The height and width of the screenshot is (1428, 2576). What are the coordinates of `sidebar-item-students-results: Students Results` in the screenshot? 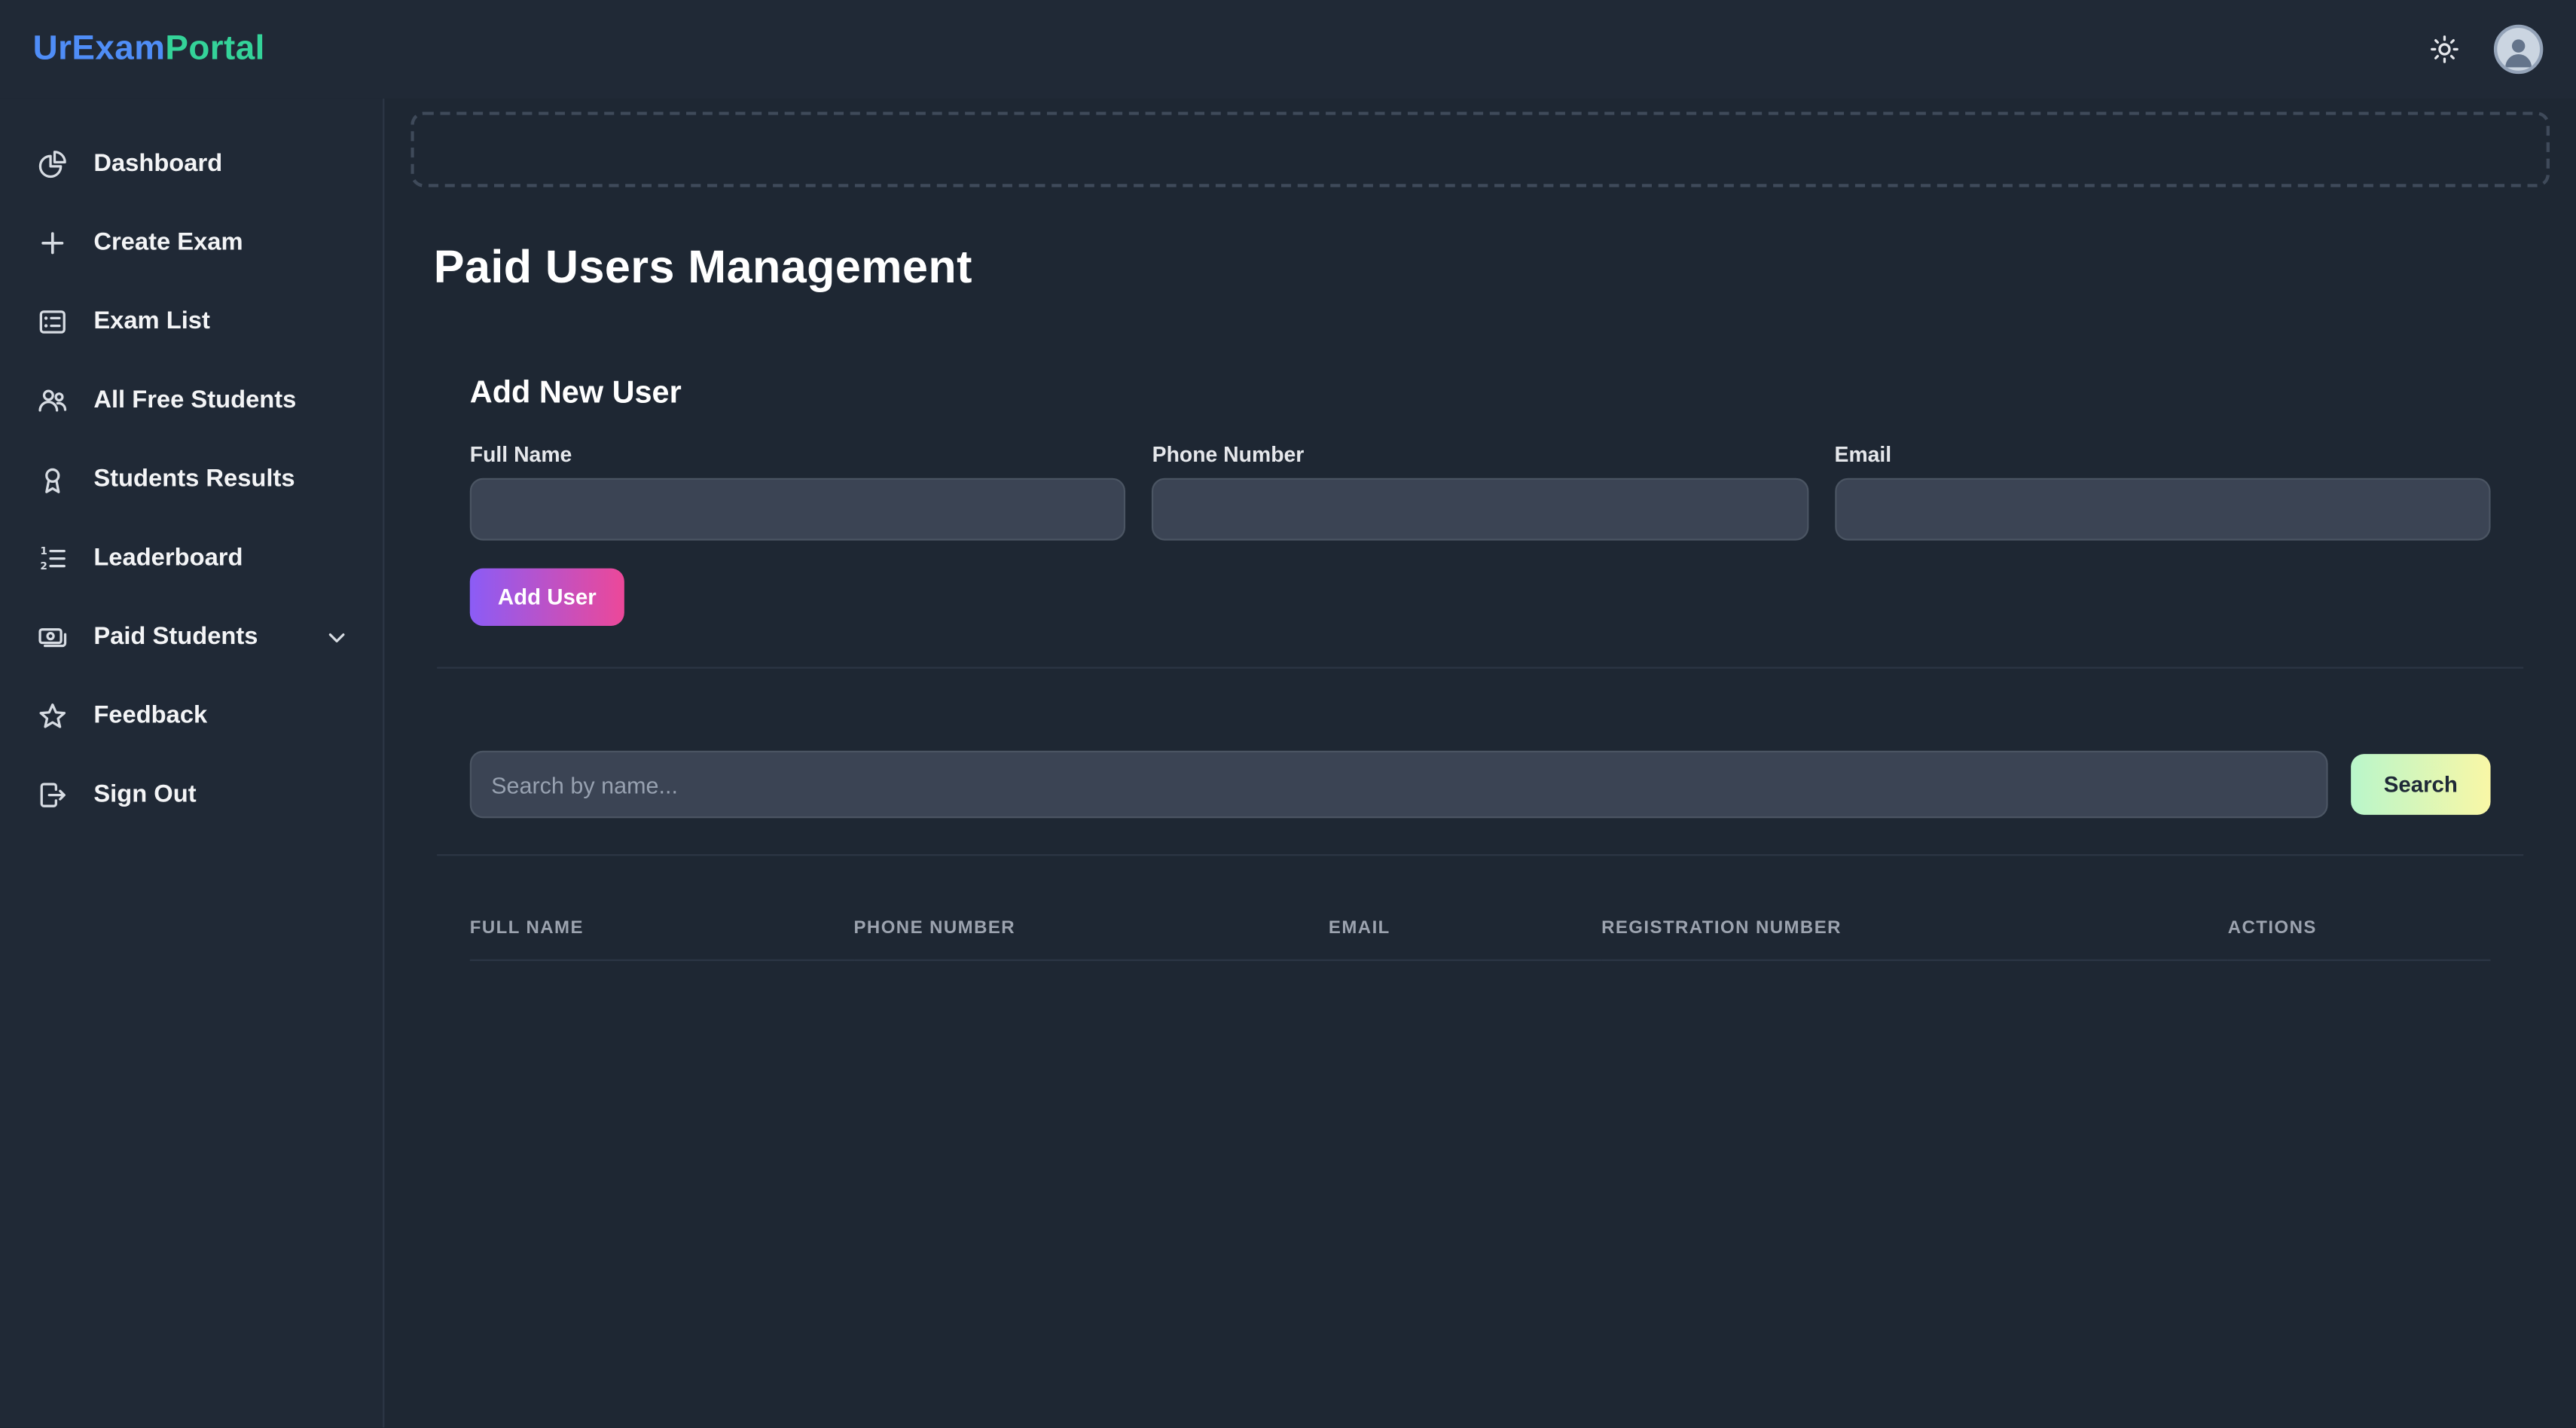 It's located at (192, 479).